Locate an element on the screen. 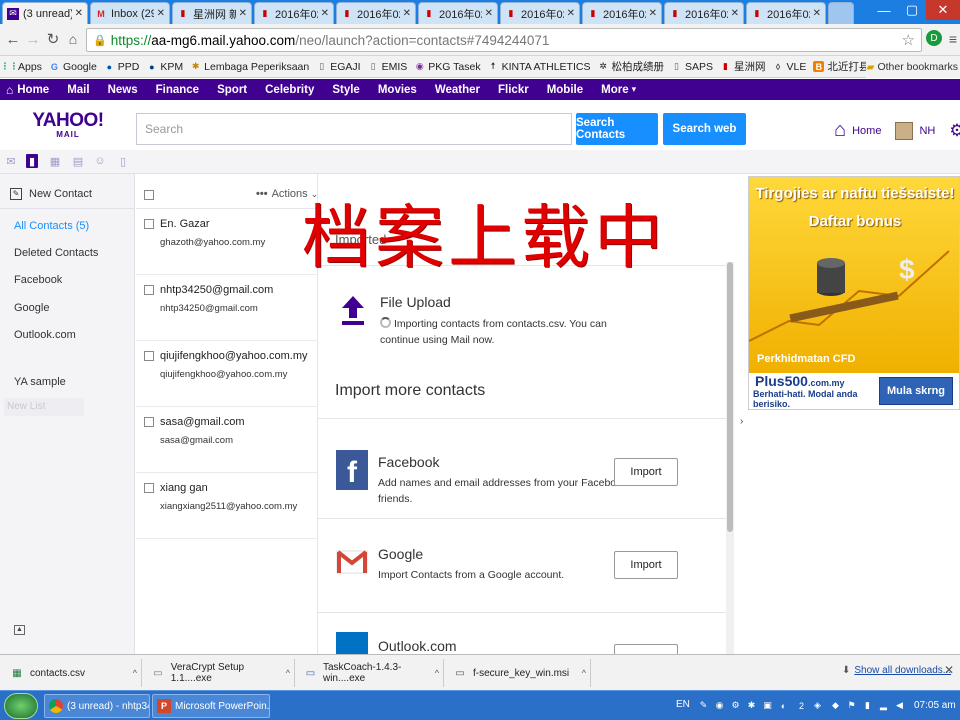 The image size is (960, 720). image-icon: ▲ is located at coordinates (19, 630).